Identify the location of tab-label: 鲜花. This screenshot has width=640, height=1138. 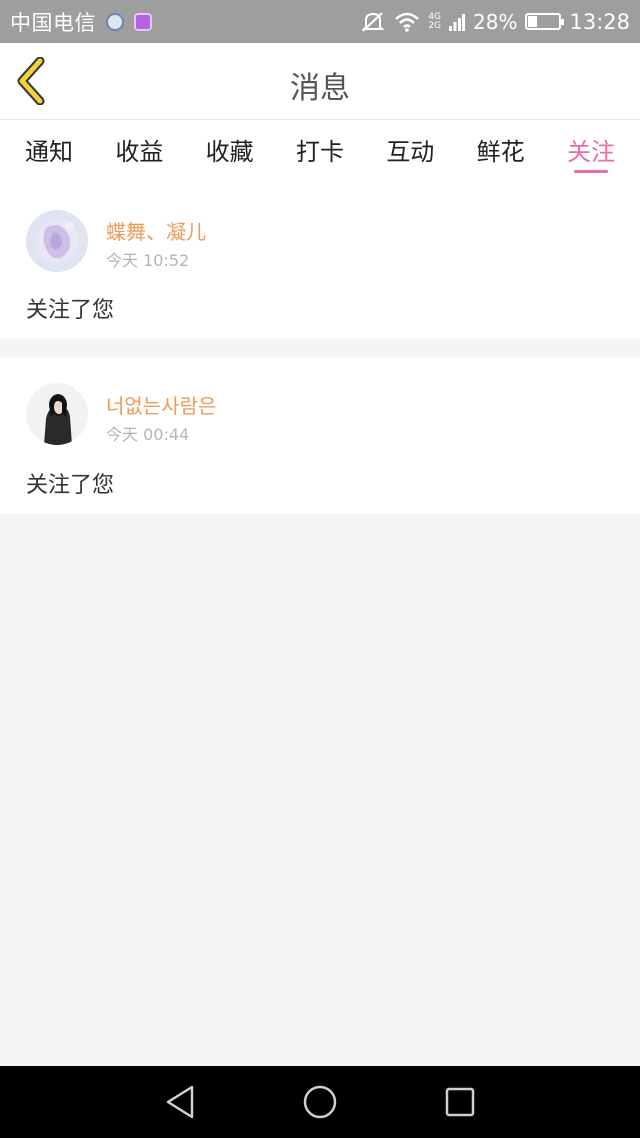
(500, 152).